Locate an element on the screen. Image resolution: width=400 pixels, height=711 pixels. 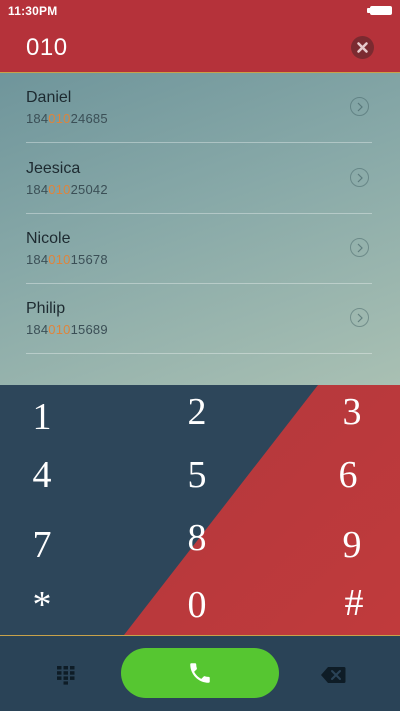
contact-number: 18401015678 is located at coordinates (67, 259).